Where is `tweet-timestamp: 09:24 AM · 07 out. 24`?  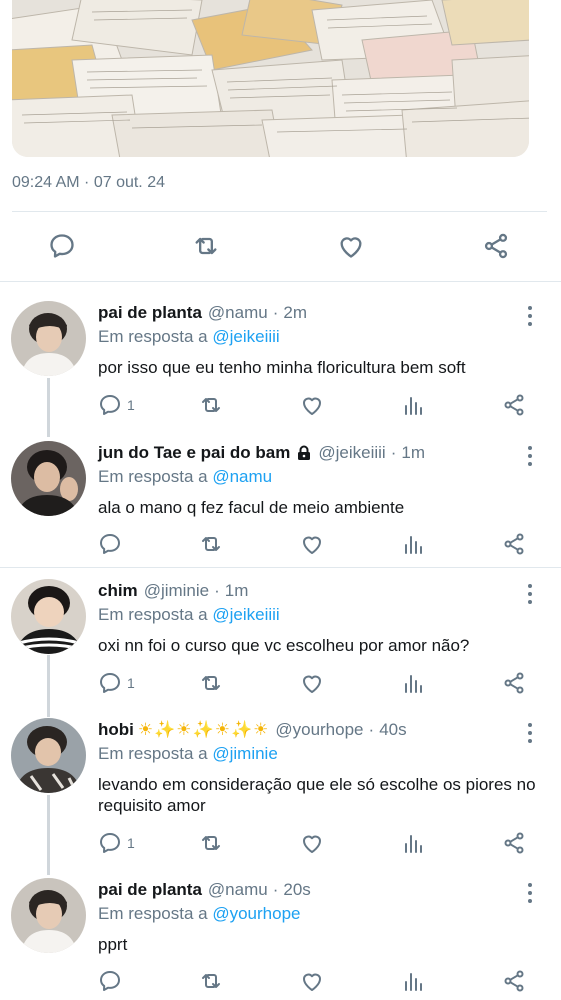
tweet-timestamp: 09:24 AM · 07 out. 24 is located at coordinates (88, 182).